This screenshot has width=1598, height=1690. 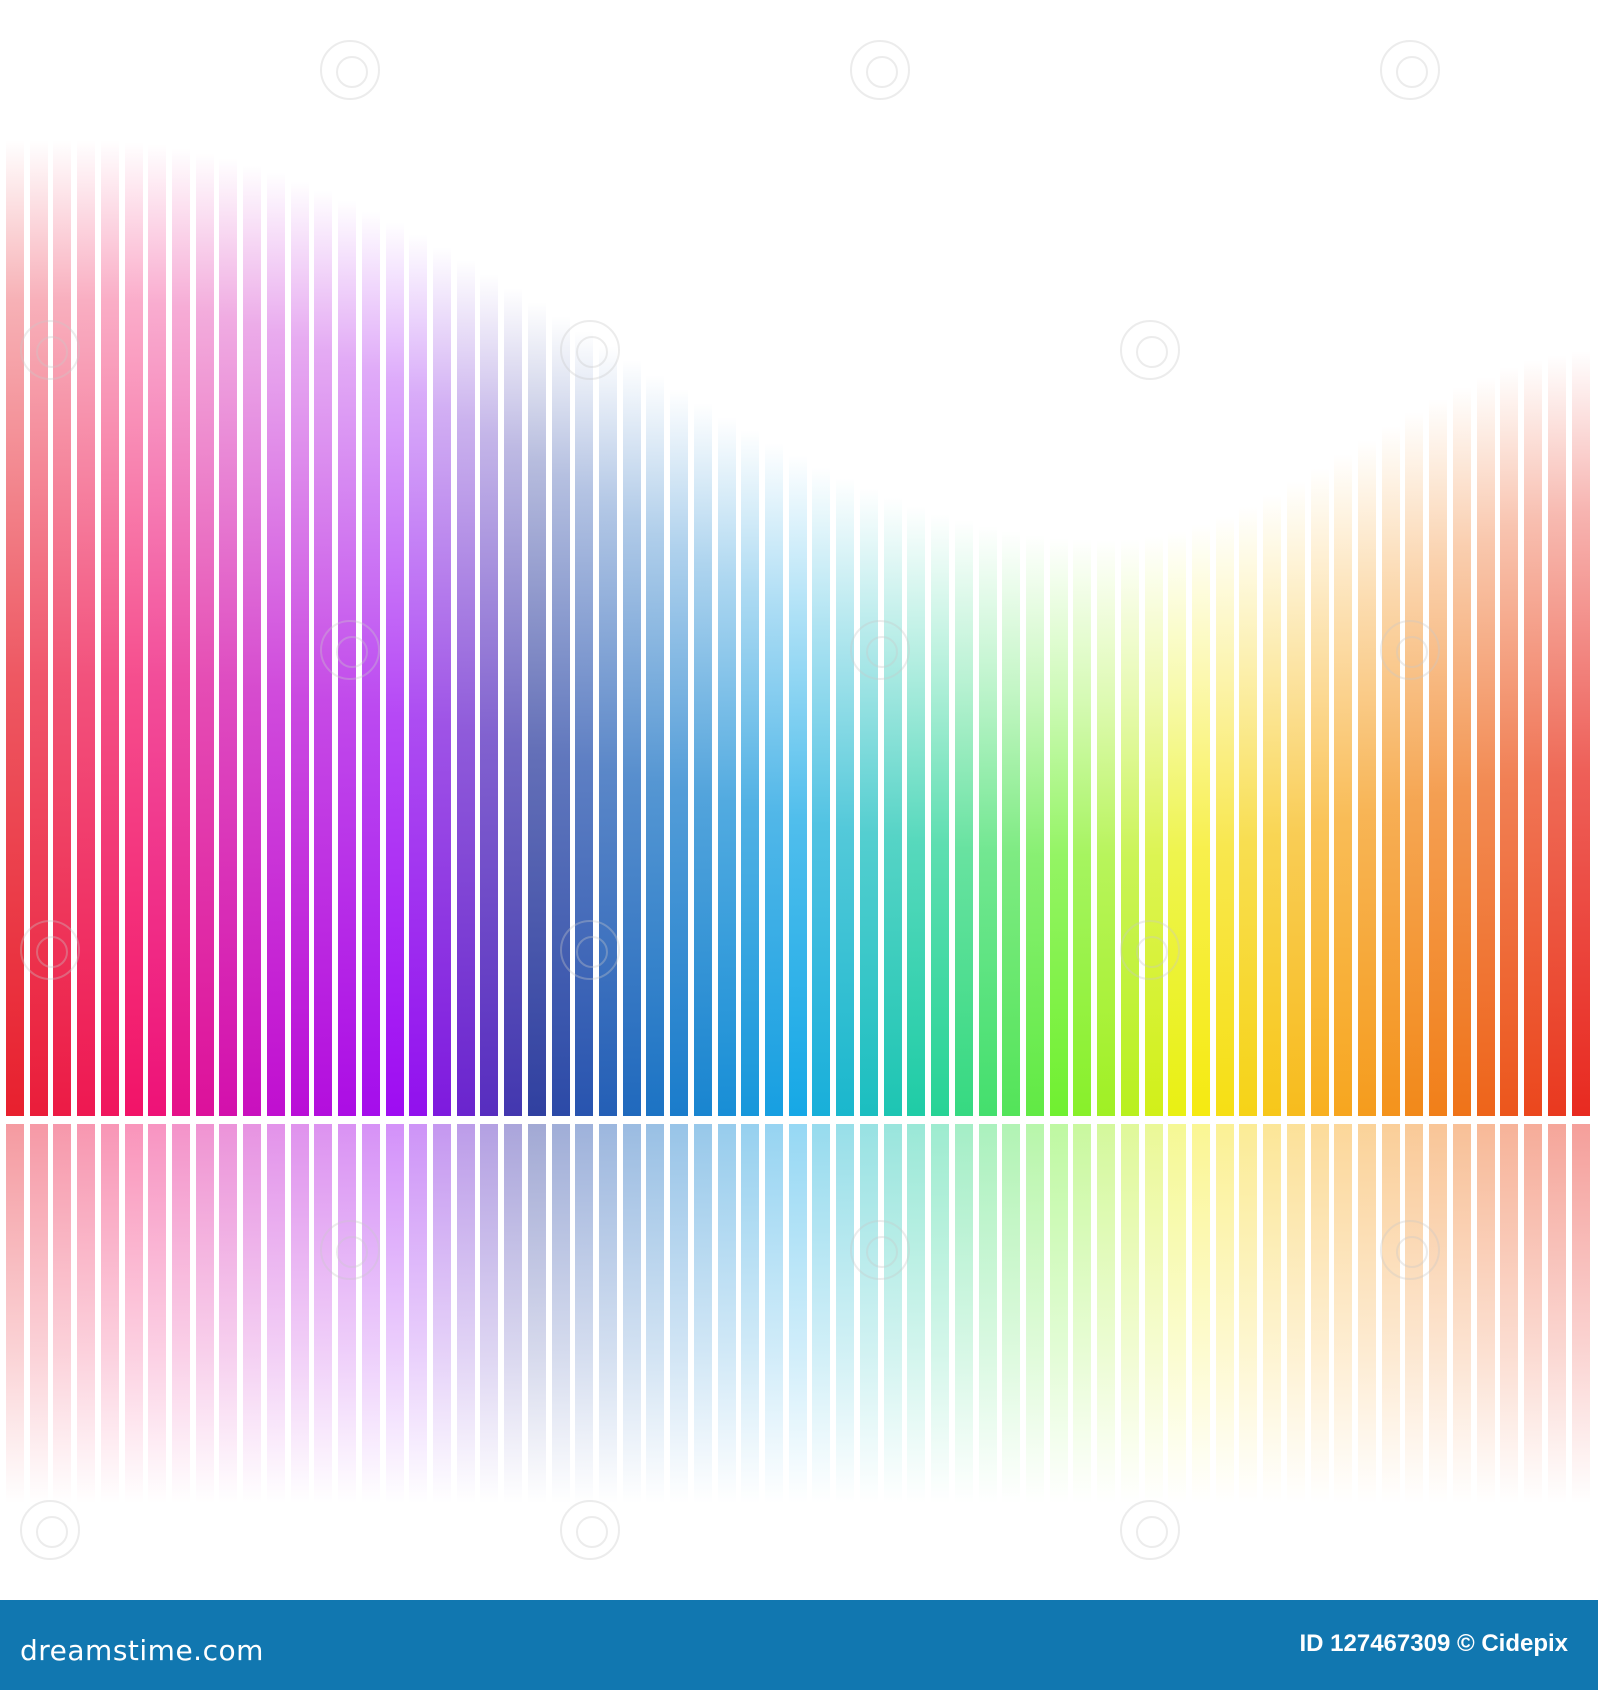 What do you see at coordinates (142, 1650) in the screenshot?
I see `brand-logo: dreamstime.com` at bounding box center [142, 1650].